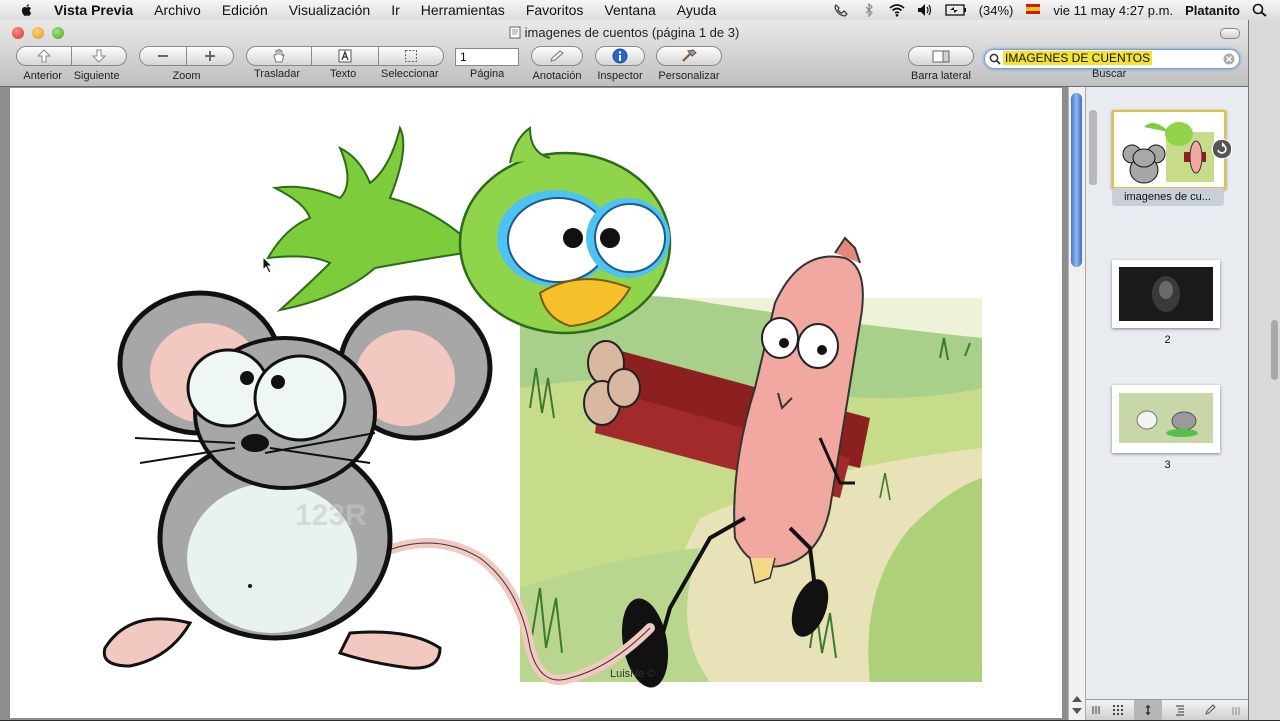  Describe the element at coordinates (996, 10) in the screenshot. I see `battery-percent: (34%)` at that location.